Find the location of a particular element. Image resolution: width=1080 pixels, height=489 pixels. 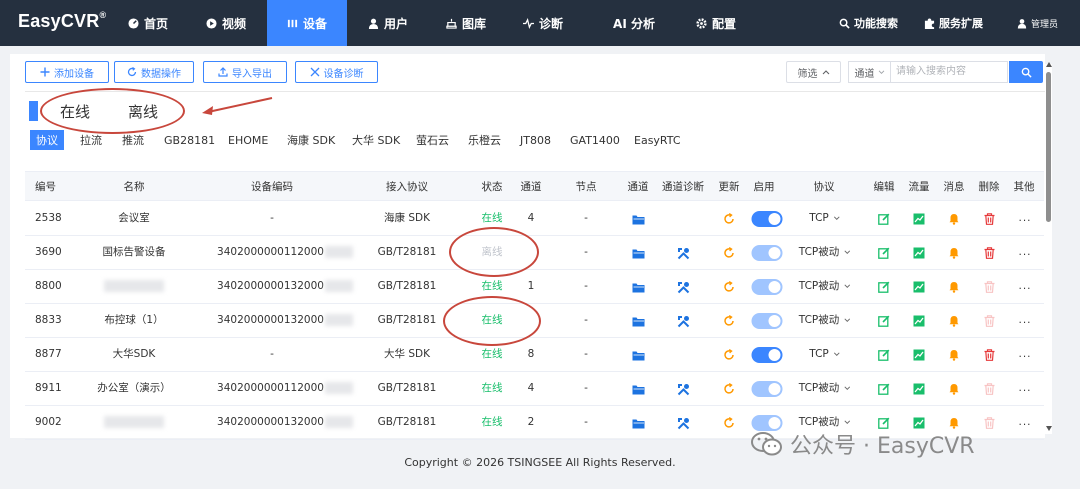

nav-ai-analysis: AI 分析 is located at coordinates (634, 23).